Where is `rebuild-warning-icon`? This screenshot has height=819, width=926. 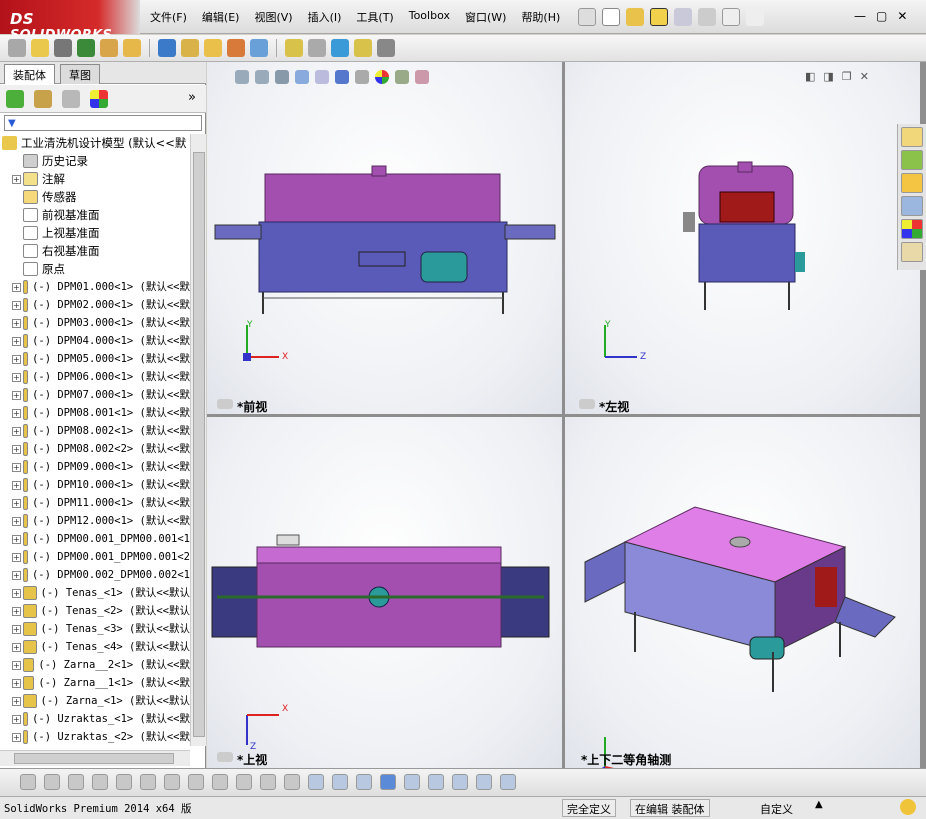 rebuild-warning-icon is located at coordinates (659, 17).